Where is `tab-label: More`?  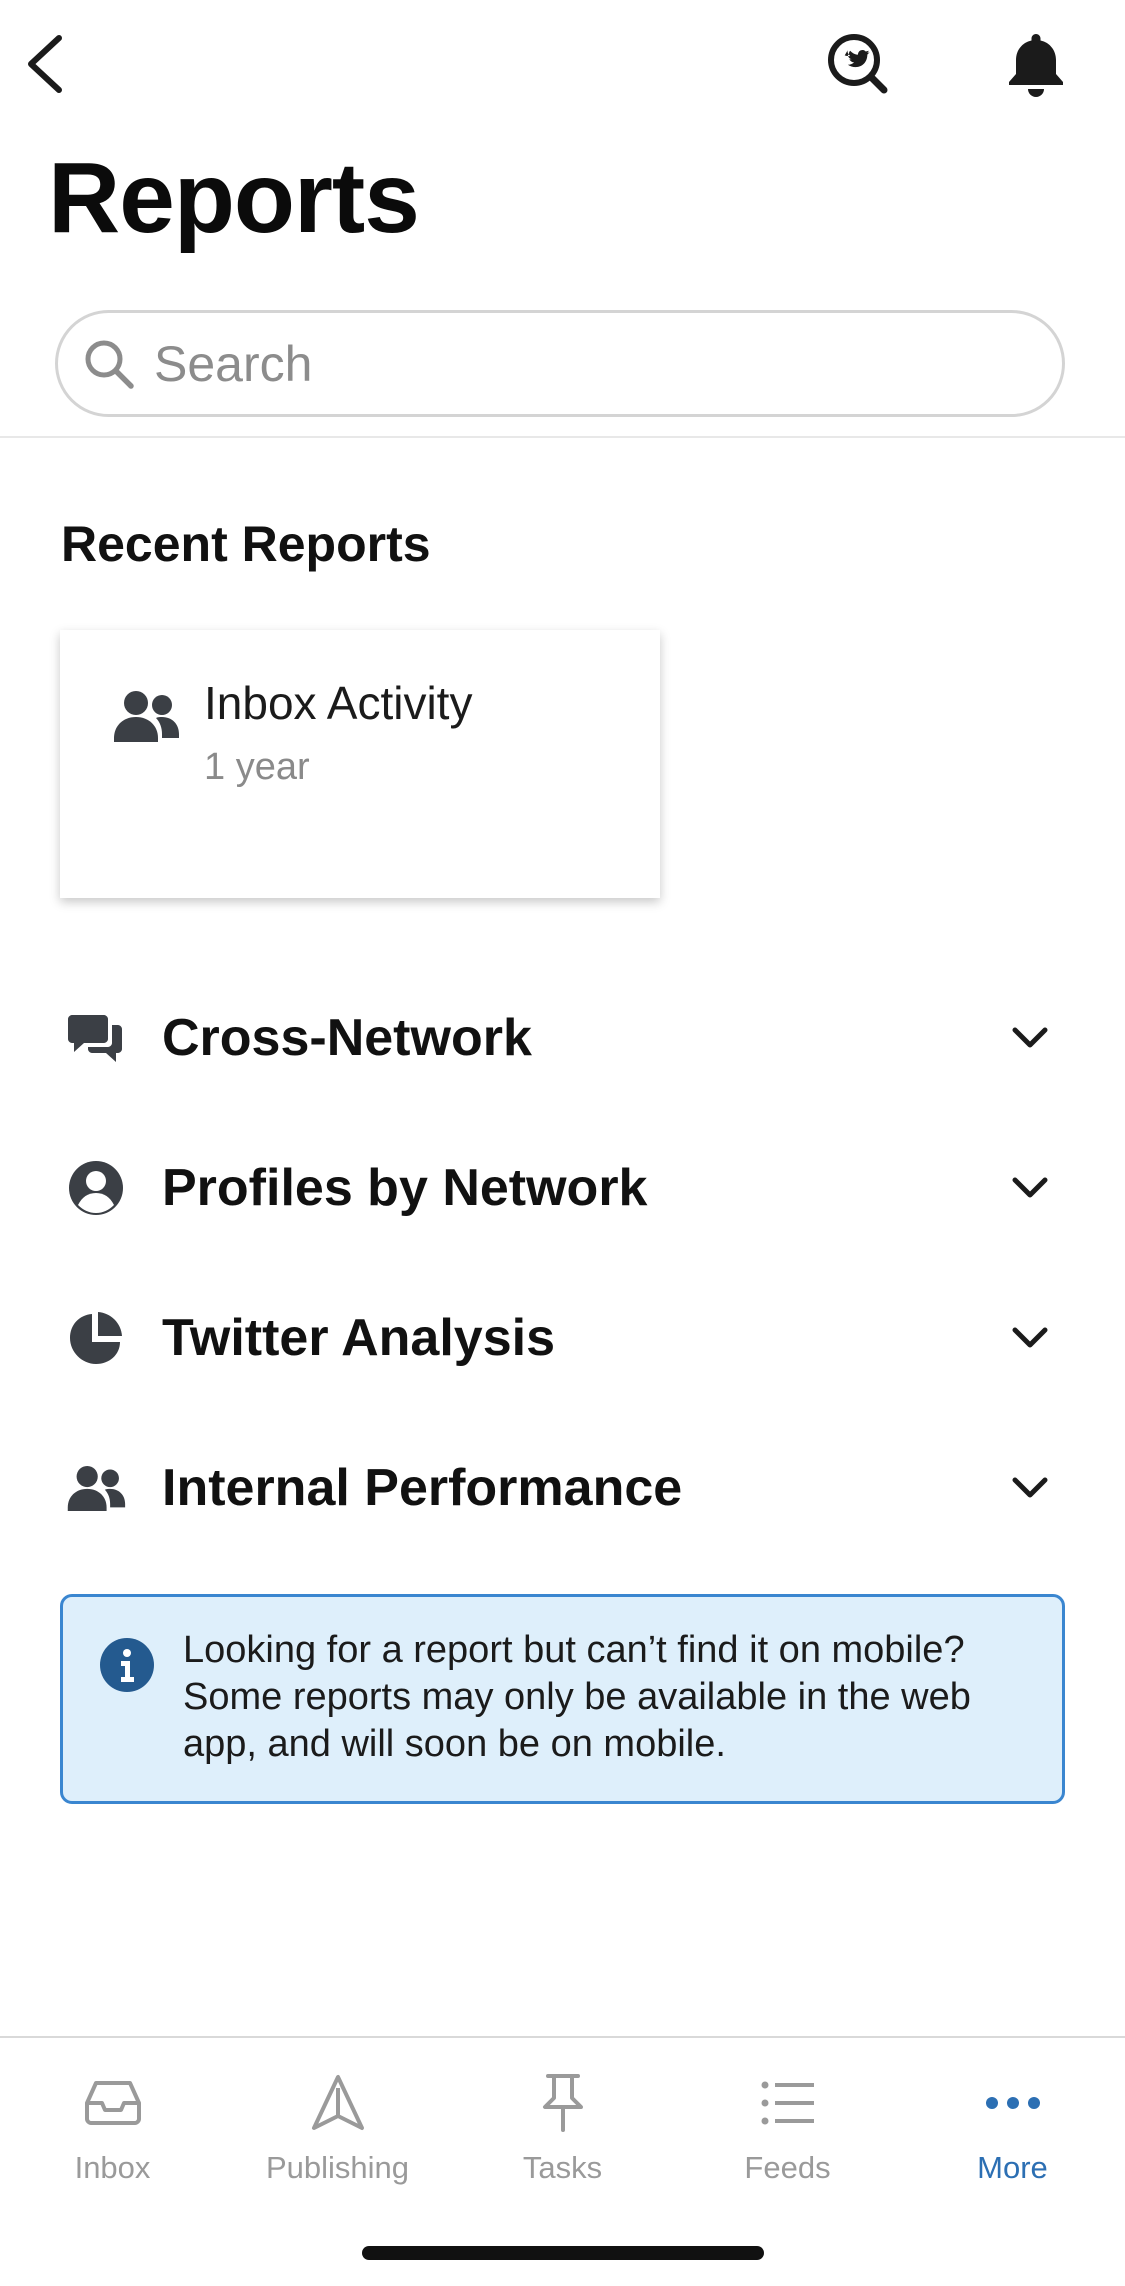
tab-label: More is located at coordinates (1012, 2167).